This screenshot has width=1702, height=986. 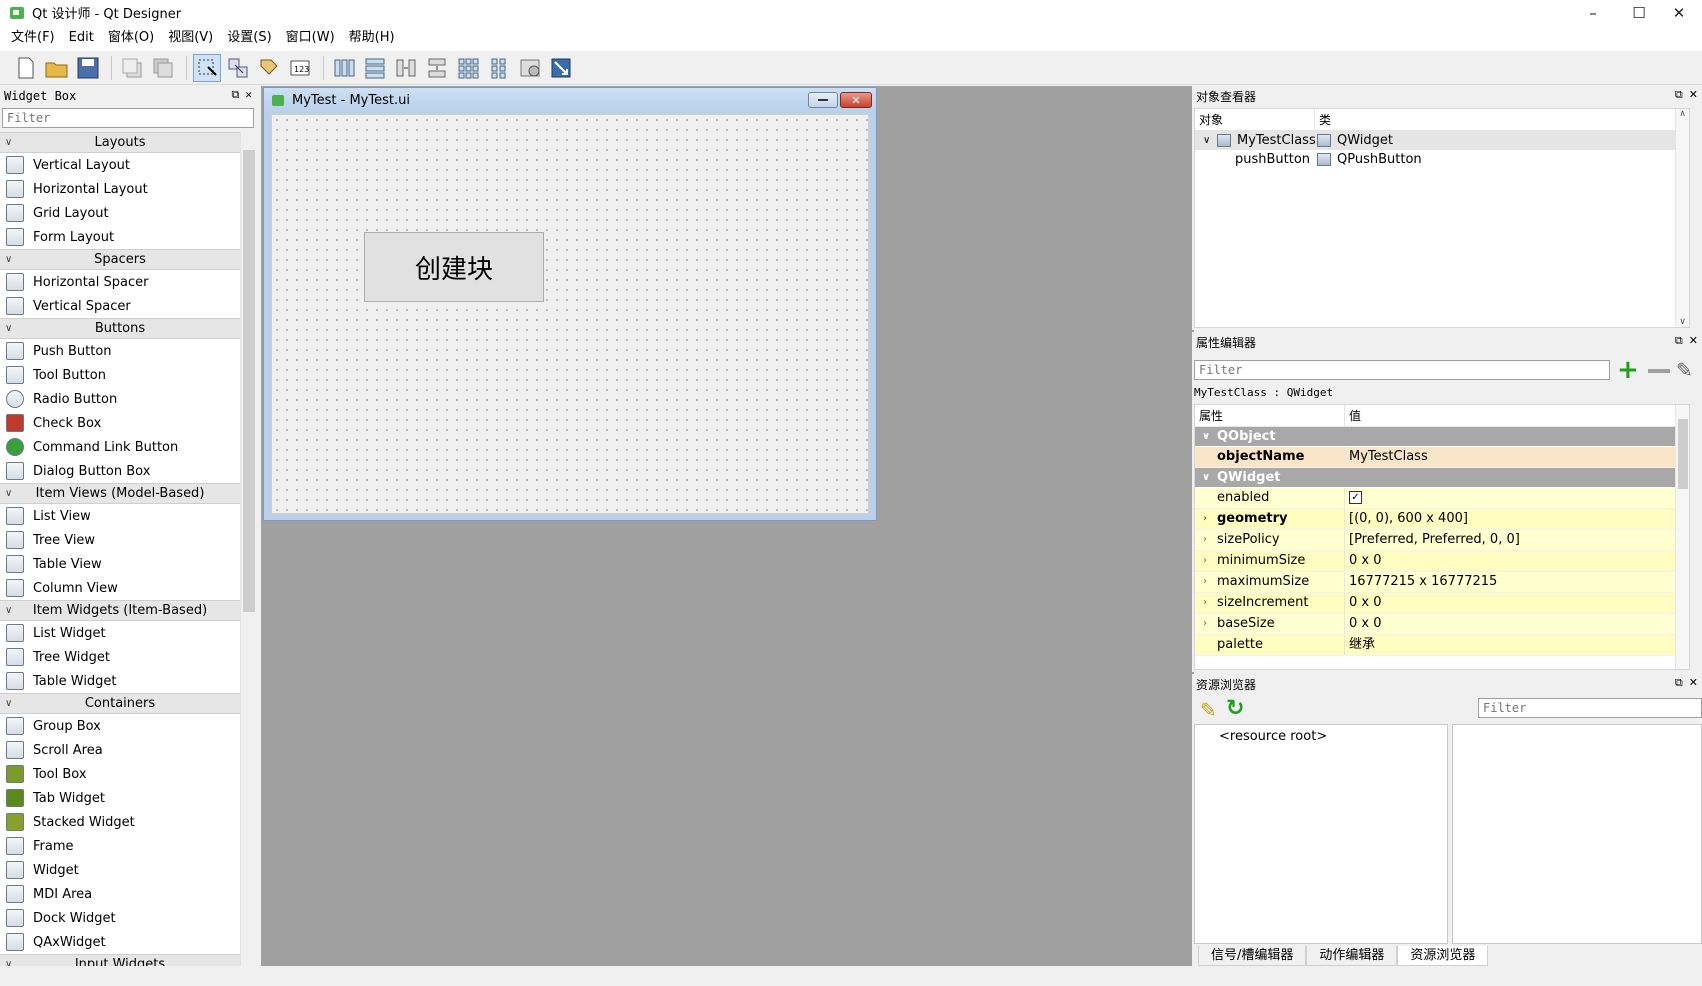 I want to click on group-qobject: ∨ QObject, so click(x=1442, y=437).